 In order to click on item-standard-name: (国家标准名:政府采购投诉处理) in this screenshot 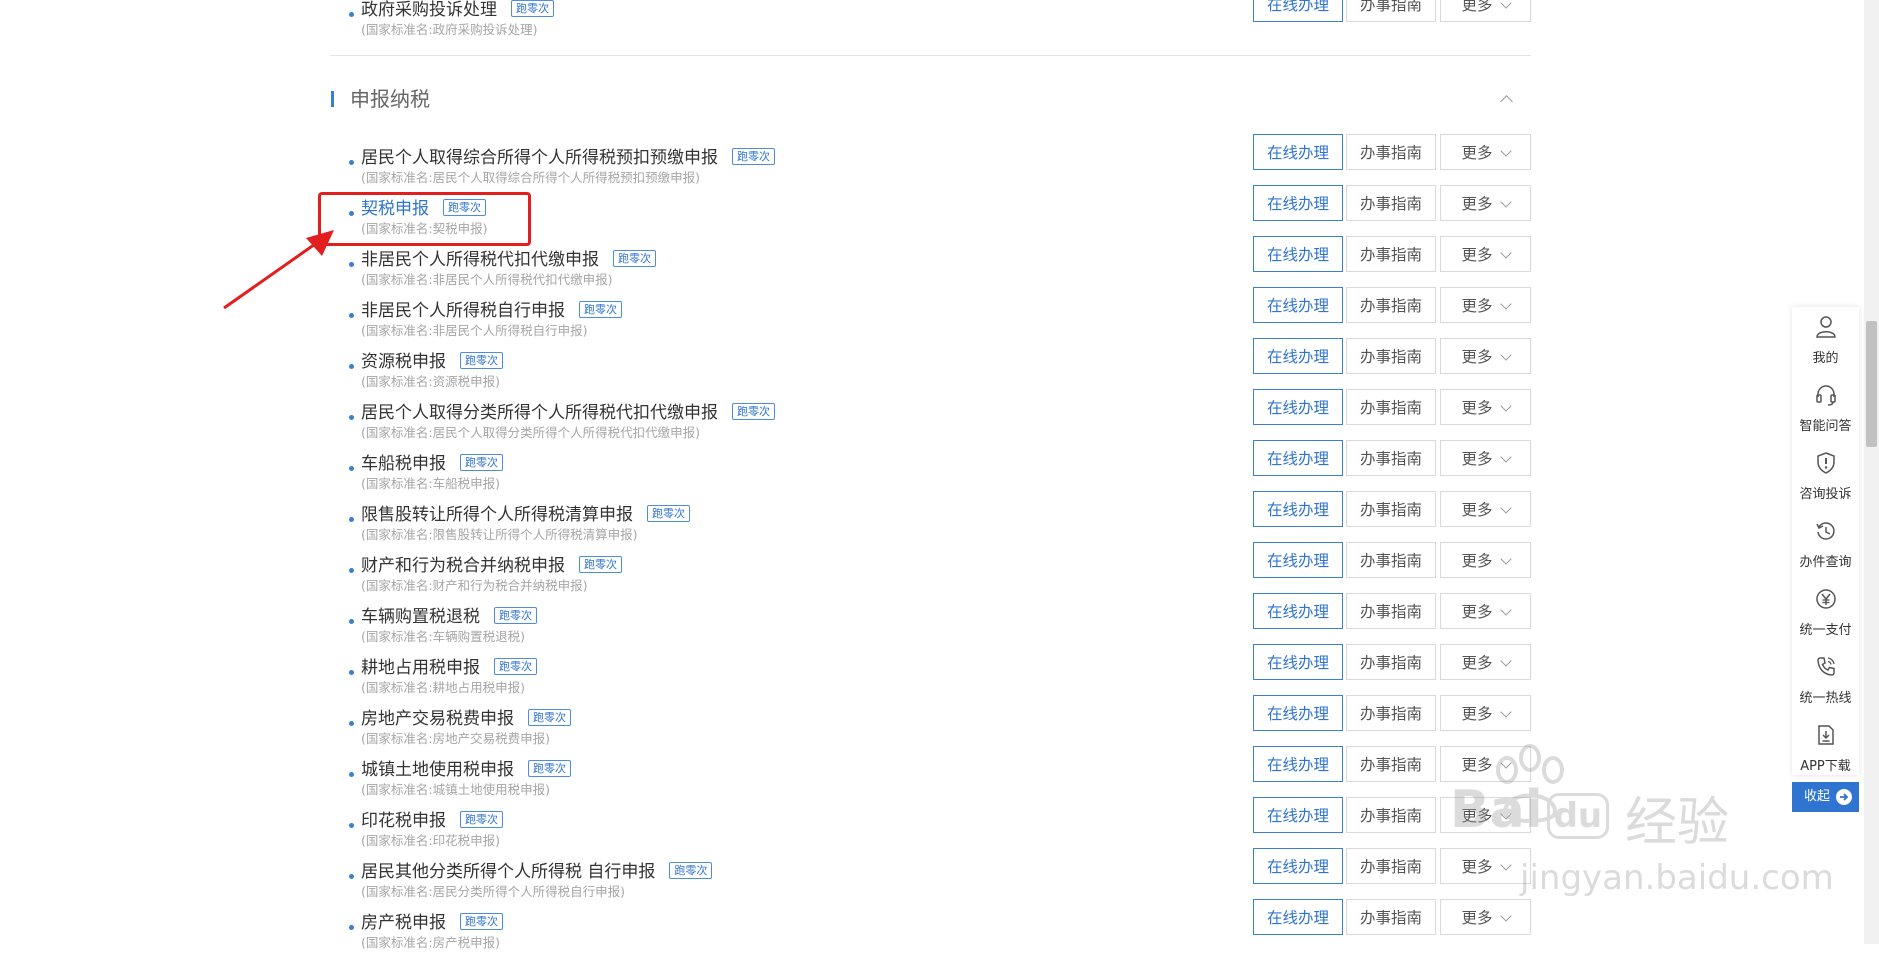, I will do `click(449, 29)`.